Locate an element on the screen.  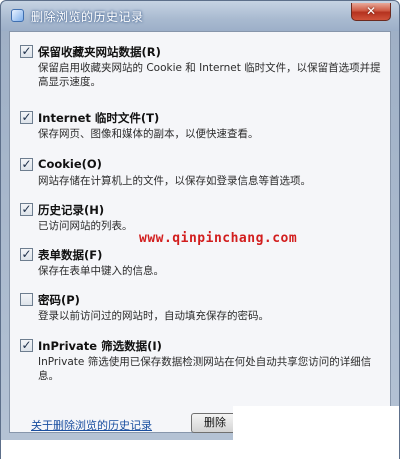
option-title: Cookie(O) is located at coordinates (70, 164).